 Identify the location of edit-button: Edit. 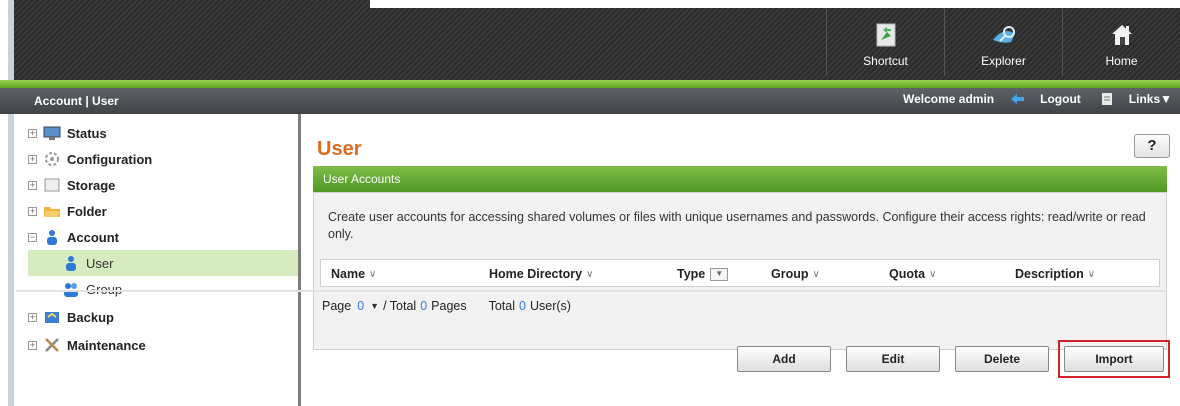
(893, 359).